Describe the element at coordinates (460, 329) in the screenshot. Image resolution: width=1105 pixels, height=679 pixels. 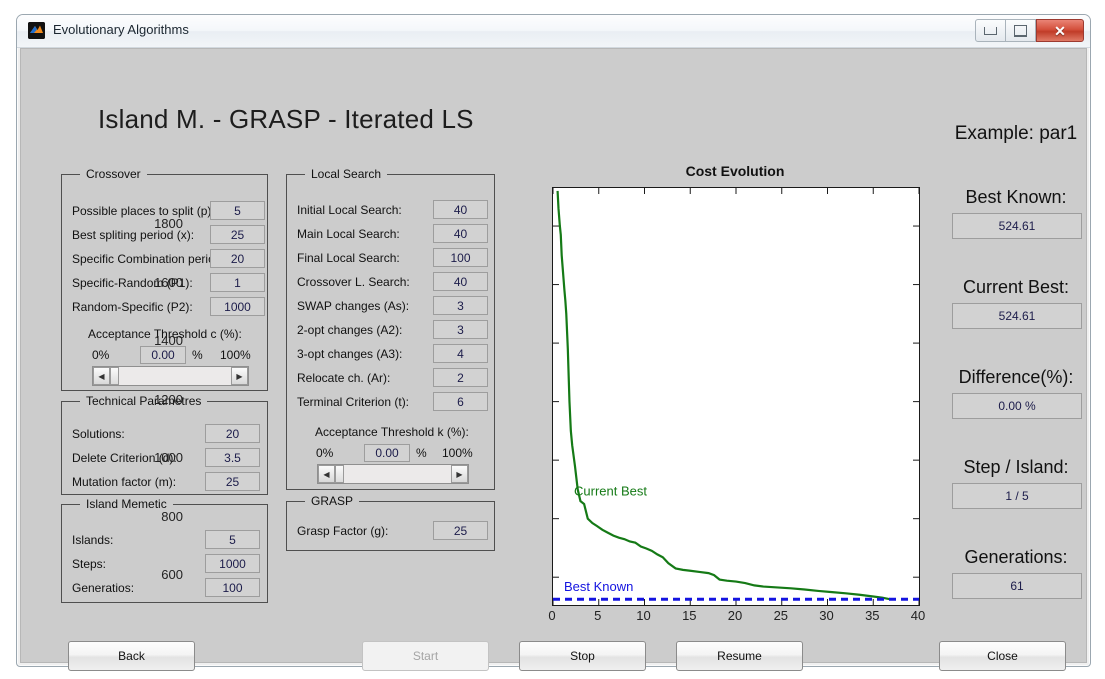
I see `field-2opt-changes: 3` at that location.